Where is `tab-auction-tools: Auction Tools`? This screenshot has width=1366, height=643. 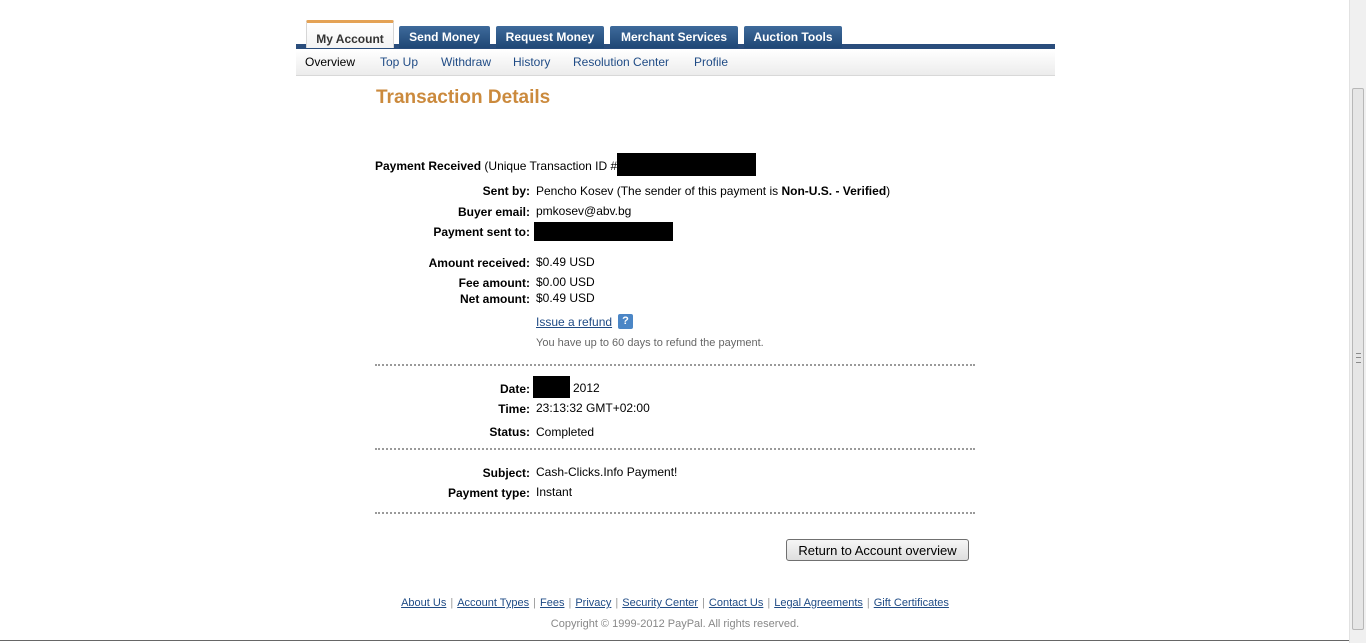 tab-auction-tools: Auction Tools is located at coordinates (793, 37).